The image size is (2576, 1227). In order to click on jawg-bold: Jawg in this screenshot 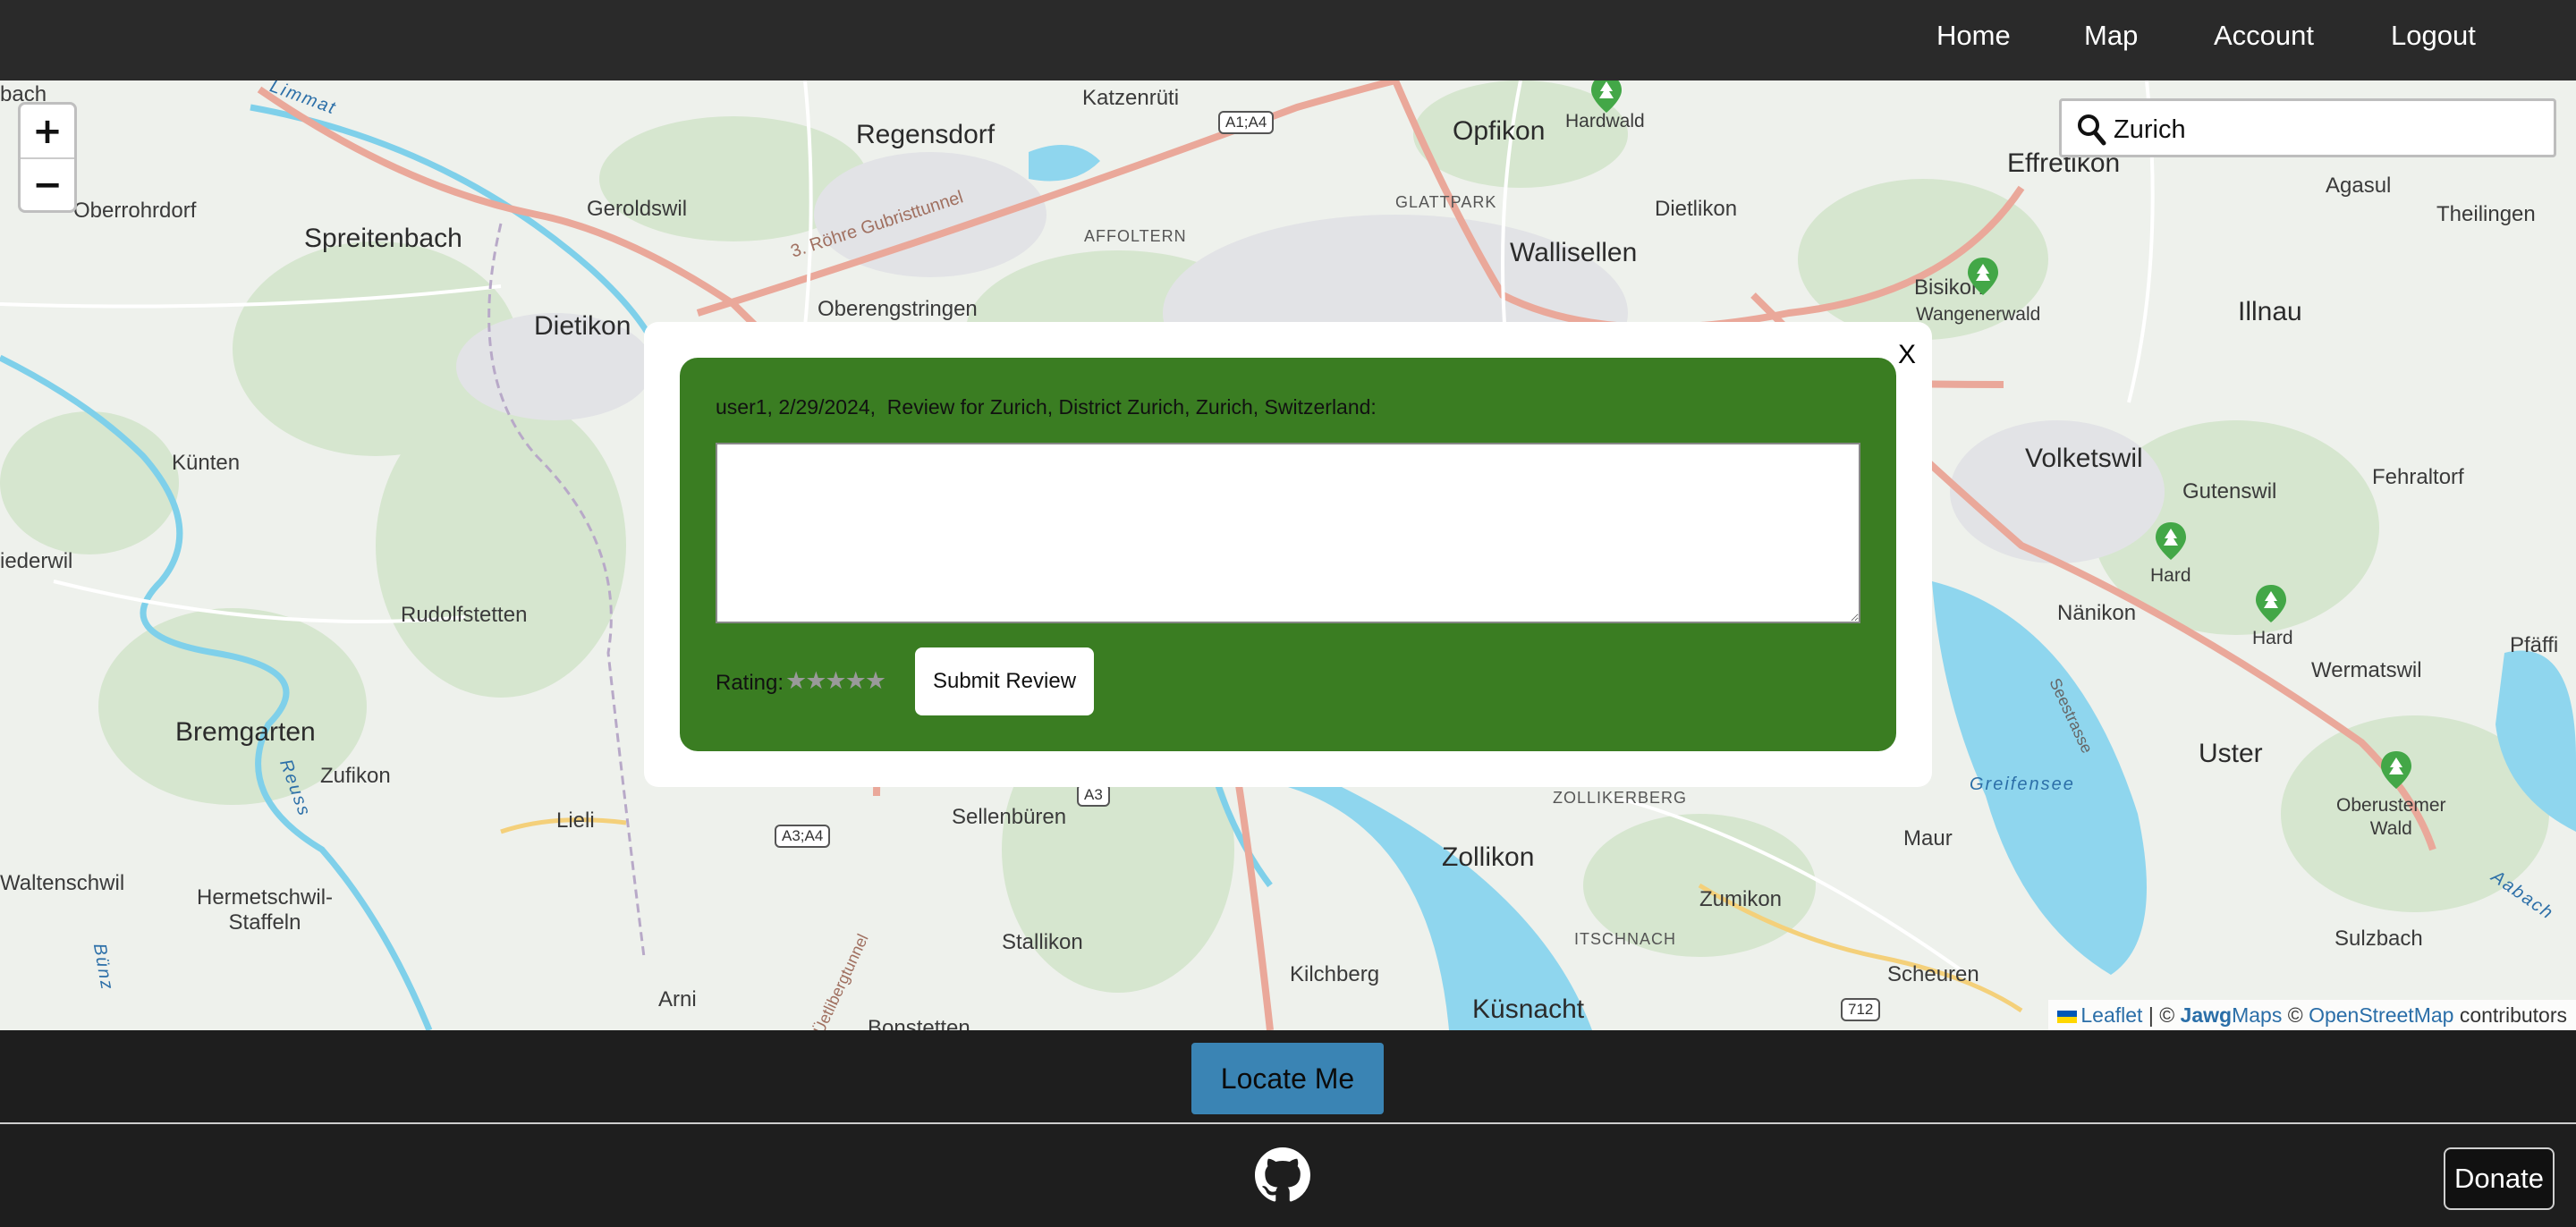, I will do `click(2206, 1015)`.